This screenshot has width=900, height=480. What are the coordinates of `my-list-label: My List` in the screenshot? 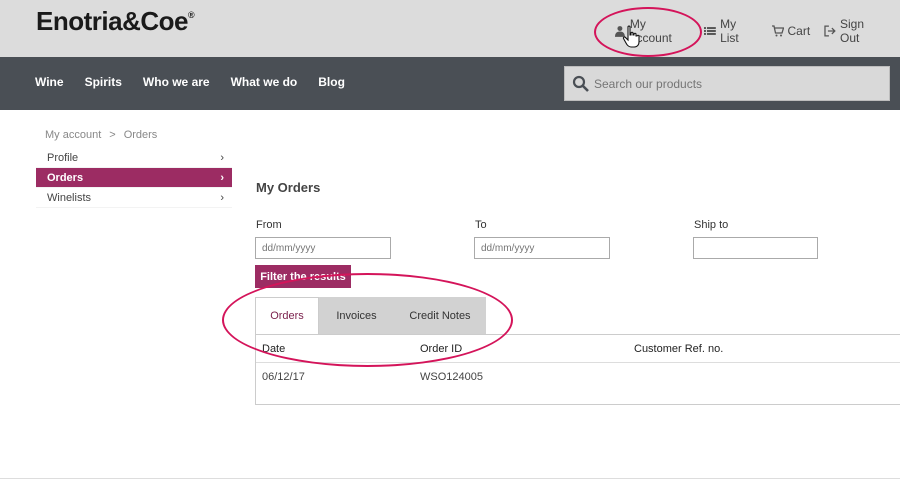 It's located at (729, 31).